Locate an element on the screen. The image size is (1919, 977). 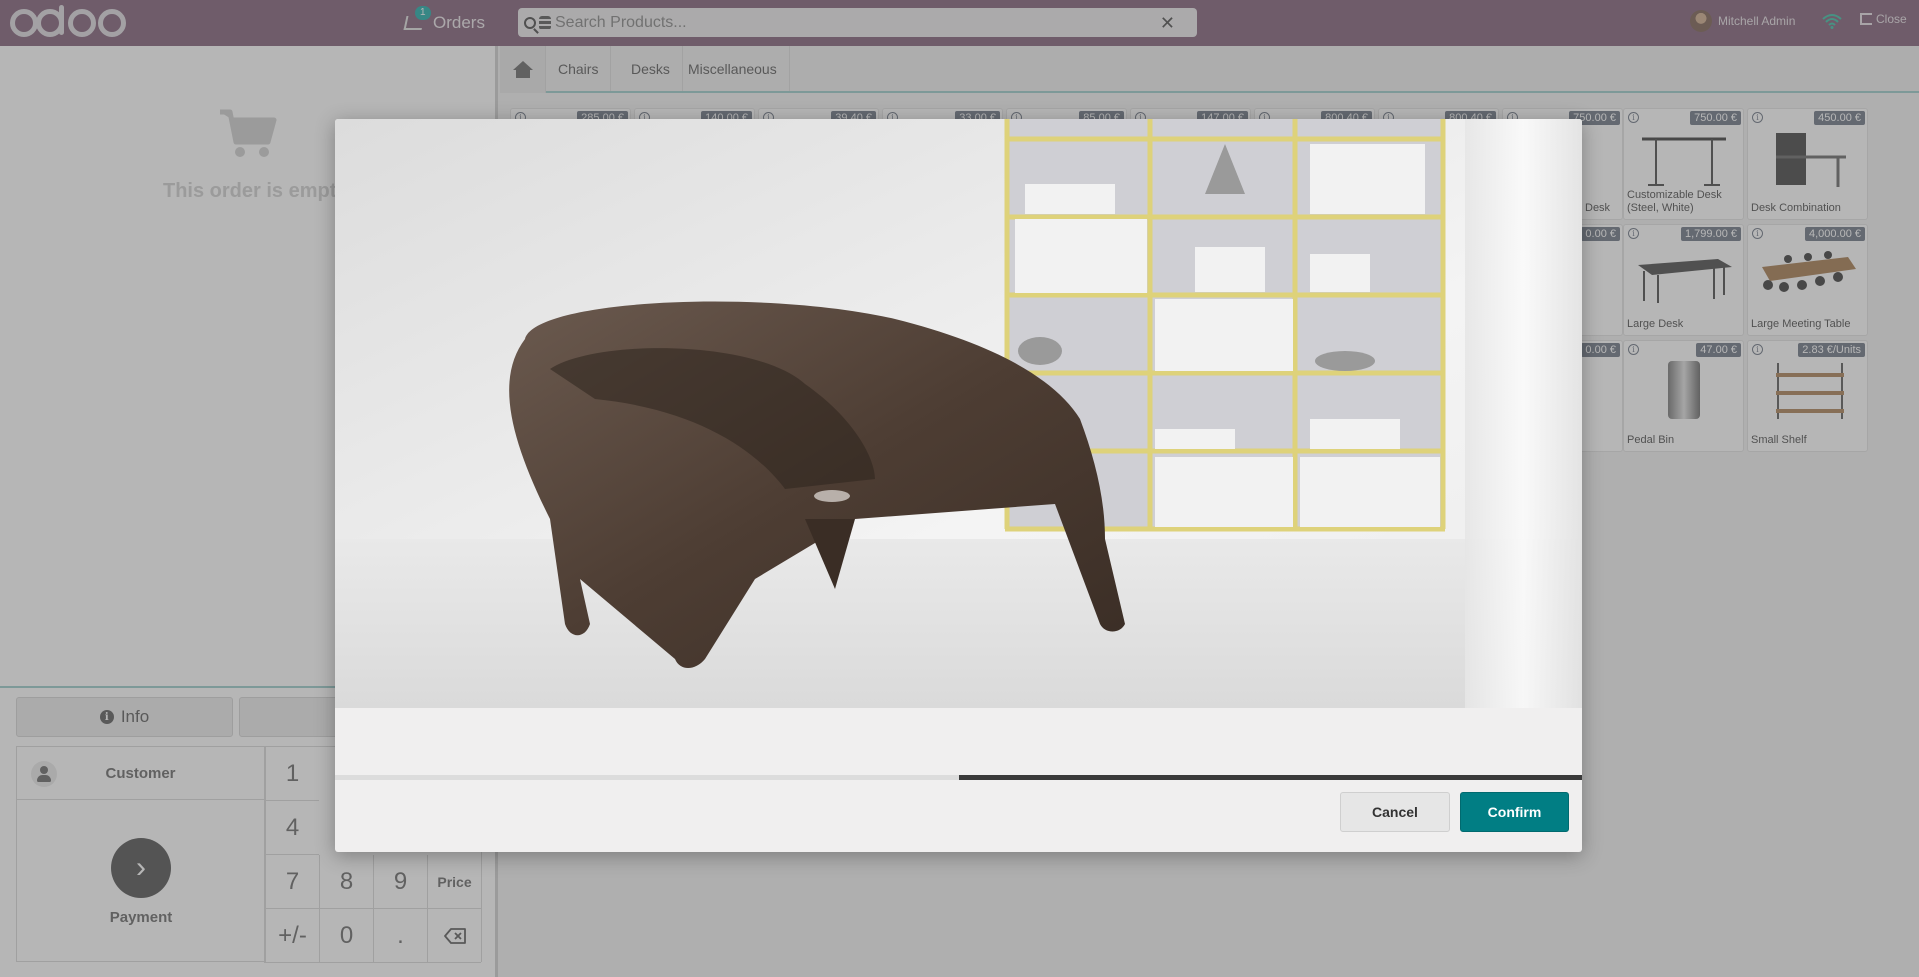
upload-progress-fill is located at coordinates (1270, 777).